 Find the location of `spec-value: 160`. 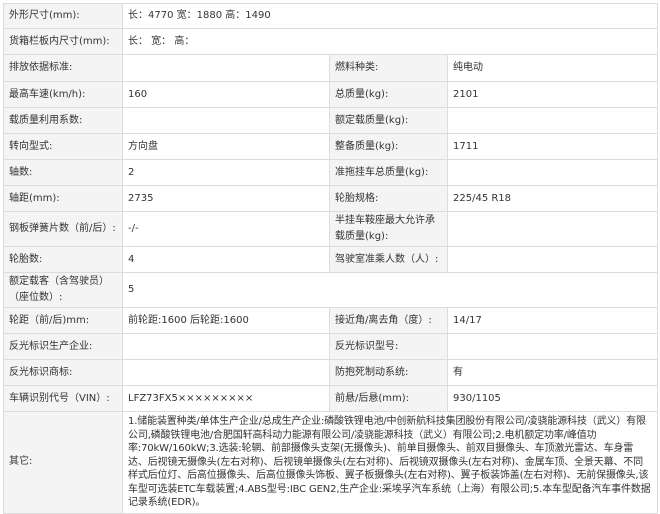

spec-value: 160 is located at coordinates (226, 94).